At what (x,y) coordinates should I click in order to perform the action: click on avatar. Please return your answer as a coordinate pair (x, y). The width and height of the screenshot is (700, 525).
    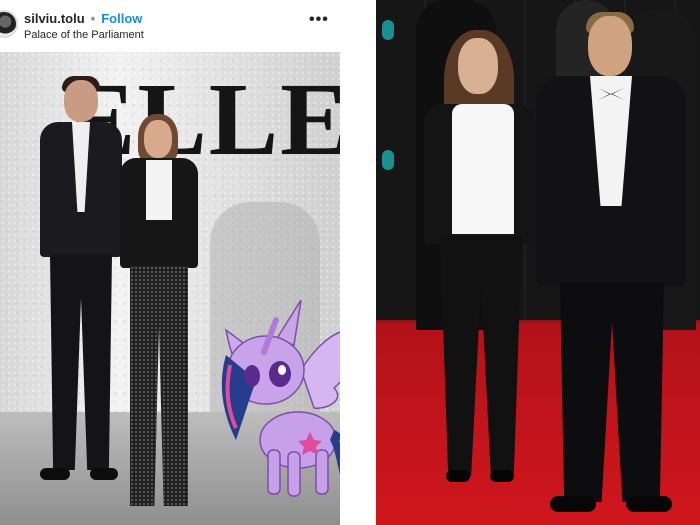
    Looking at the image, I should click on (9, 24).